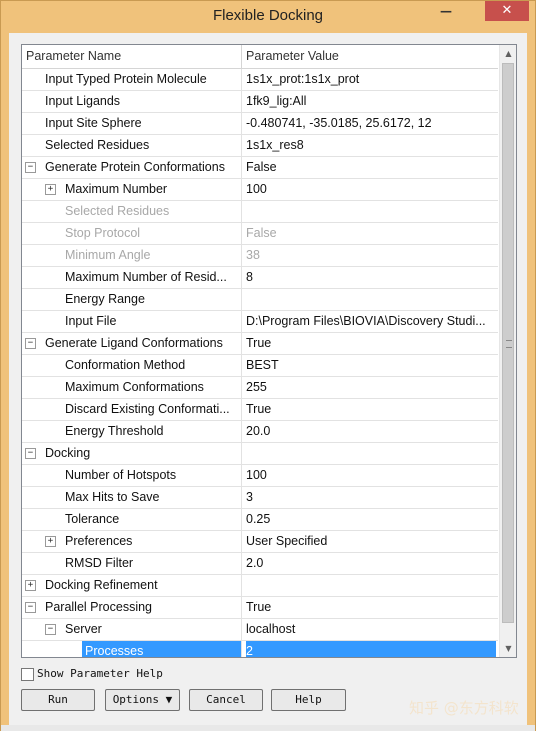 The image size is (536, 731). Describe the element at coordinates (114, 651) in the screenshot. I see `parameter-name: Processes` at that location.